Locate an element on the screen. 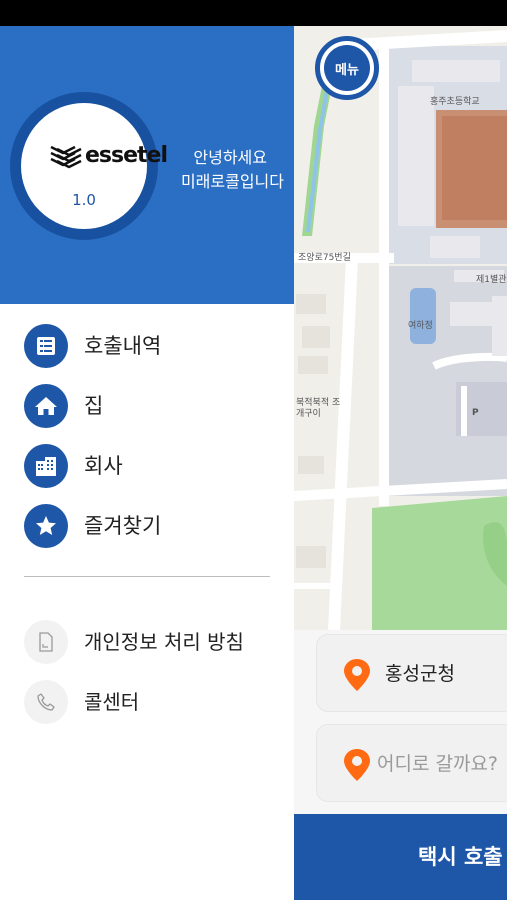  menu-item-call-center: 콜센터 is located at coordinates (147, 701).